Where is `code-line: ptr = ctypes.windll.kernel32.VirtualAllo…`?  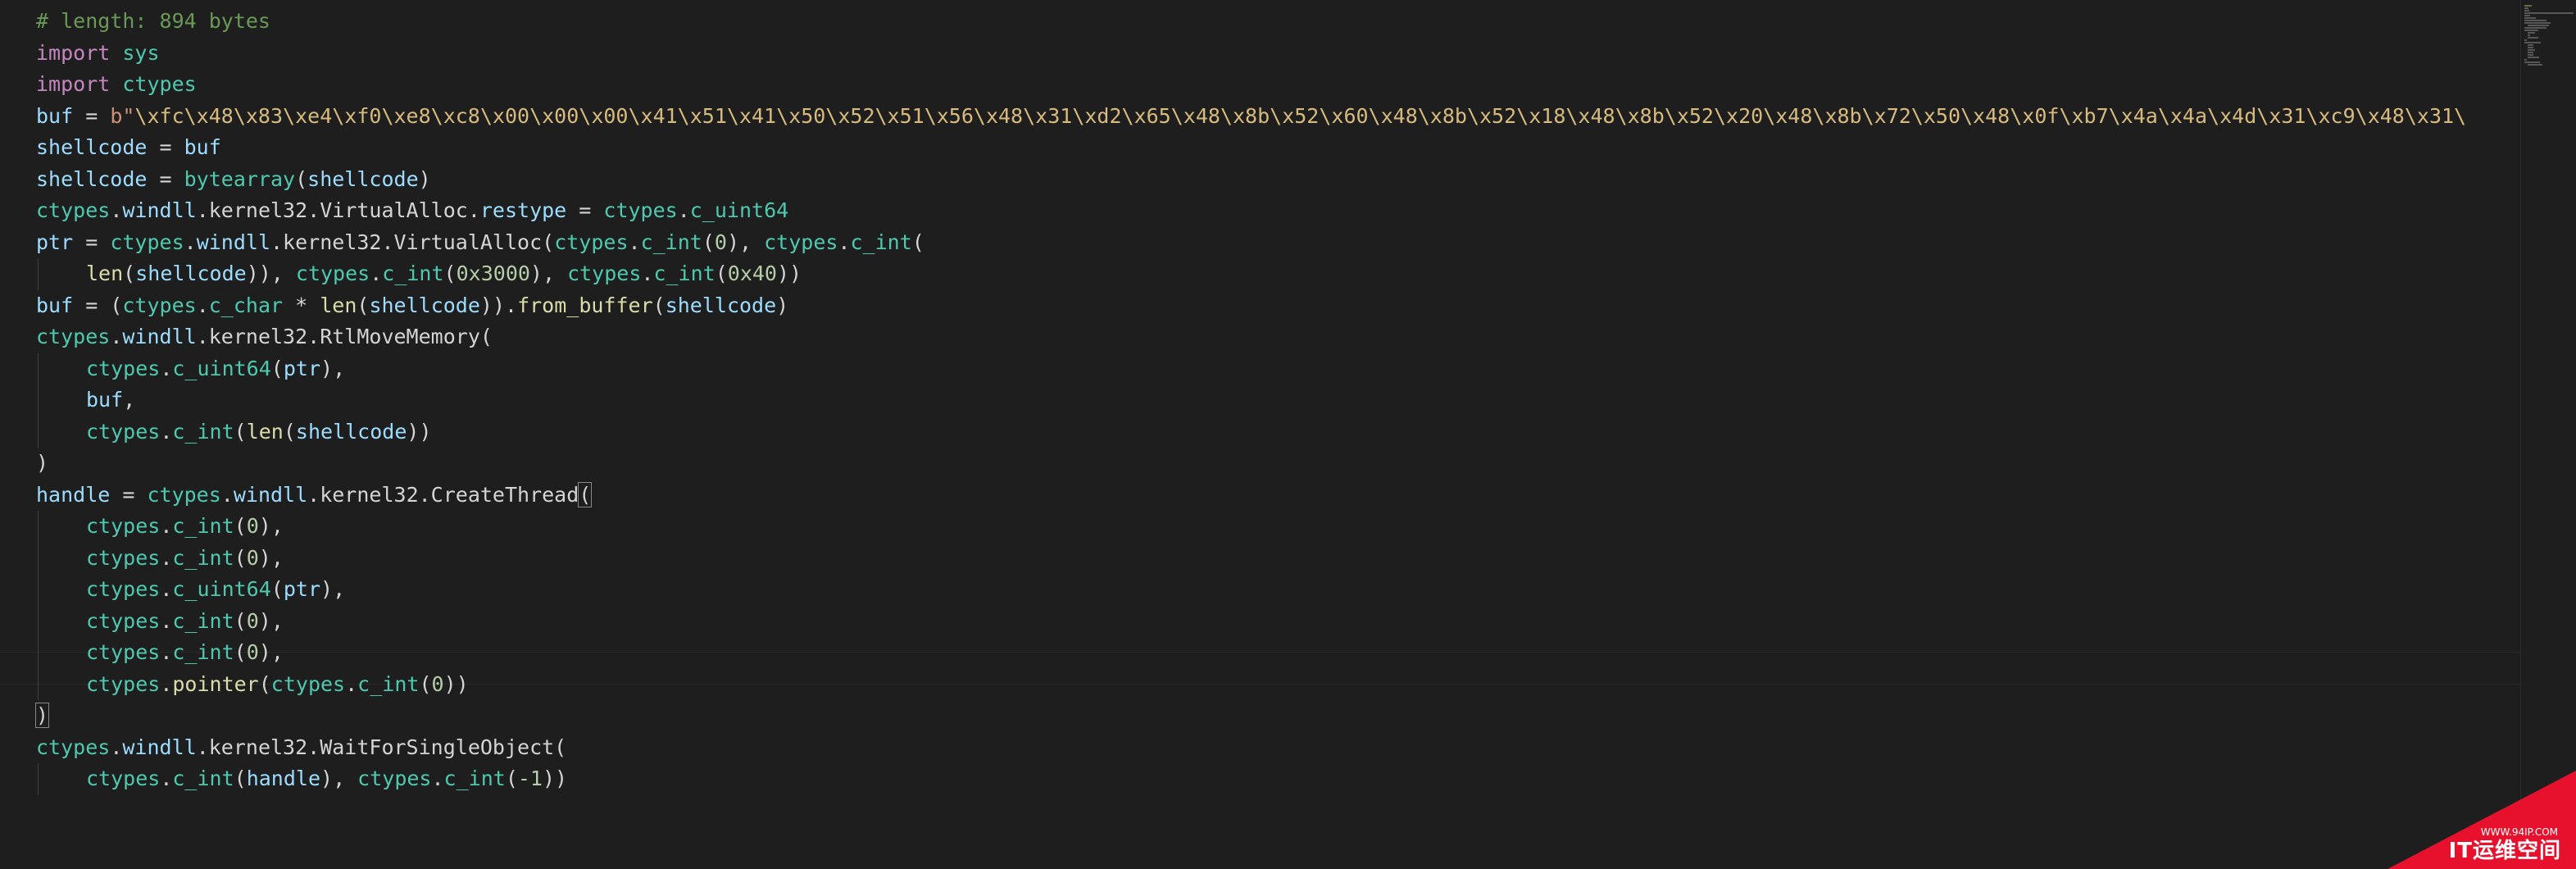
code-line: ptr = ctypes.windll.kernel32.VirtualAllo… is located at coordinates (480, 242).